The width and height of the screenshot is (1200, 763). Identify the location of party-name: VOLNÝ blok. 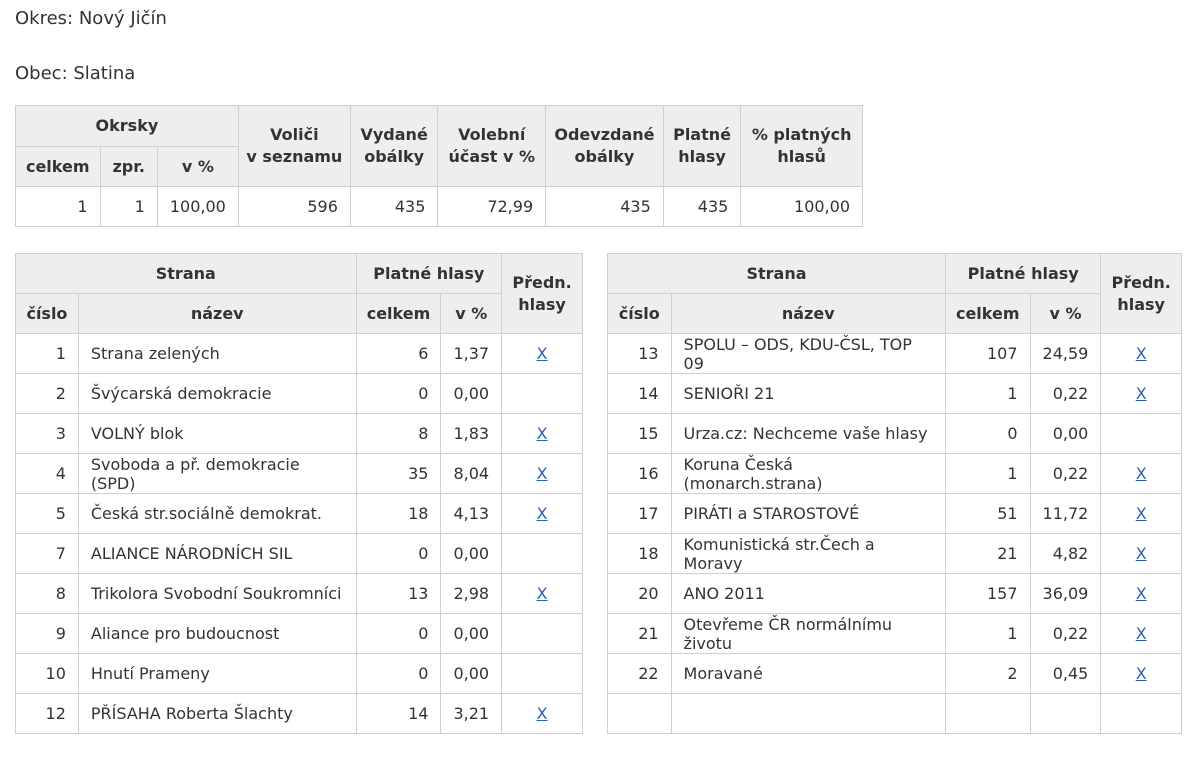
(217, 433).